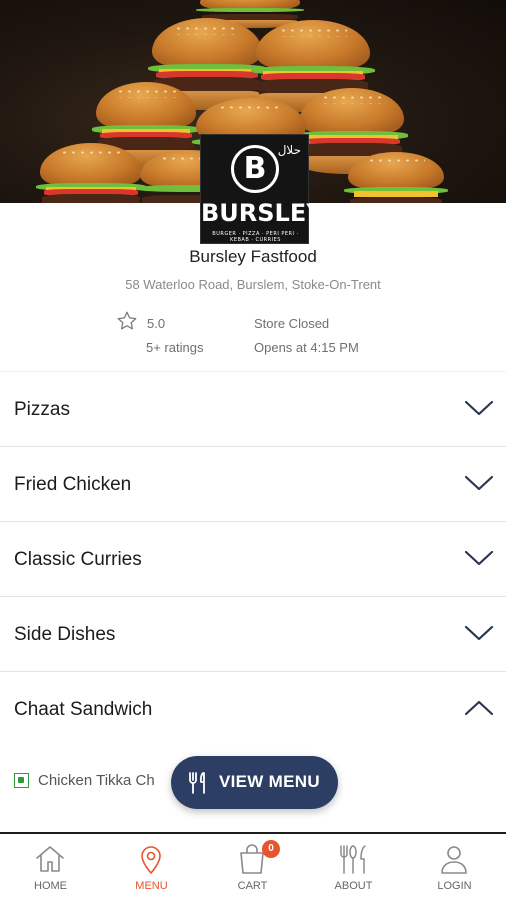 This screenshot has height=900, width=506. Describe the element at coordinates (50, 886) in the screenshot. I see `nav-label: HOME` at that location.